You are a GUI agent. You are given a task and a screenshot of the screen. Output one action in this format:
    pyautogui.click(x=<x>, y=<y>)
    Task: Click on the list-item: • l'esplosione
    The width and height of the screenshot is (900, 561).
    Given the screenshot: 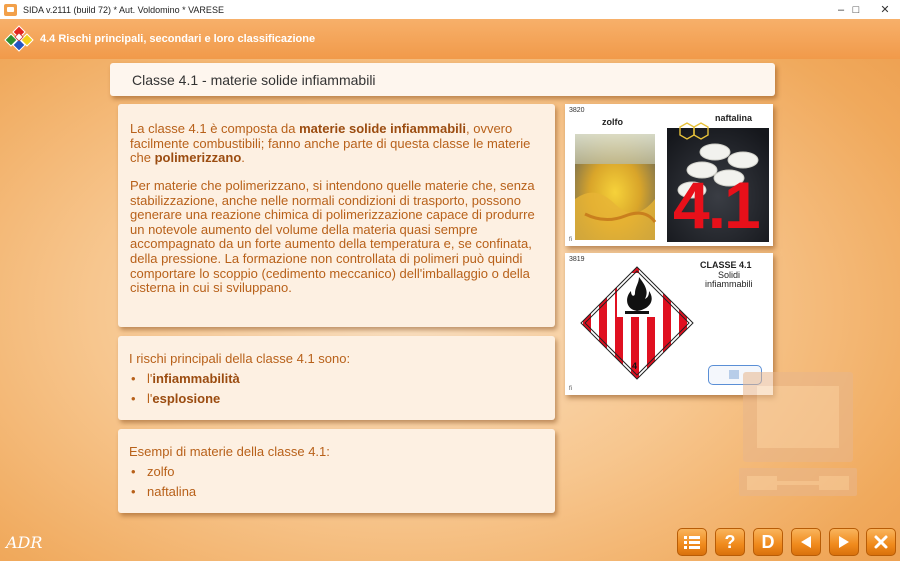 What is the action you would take?
    pyautogui.click(x=176, y=398)
    